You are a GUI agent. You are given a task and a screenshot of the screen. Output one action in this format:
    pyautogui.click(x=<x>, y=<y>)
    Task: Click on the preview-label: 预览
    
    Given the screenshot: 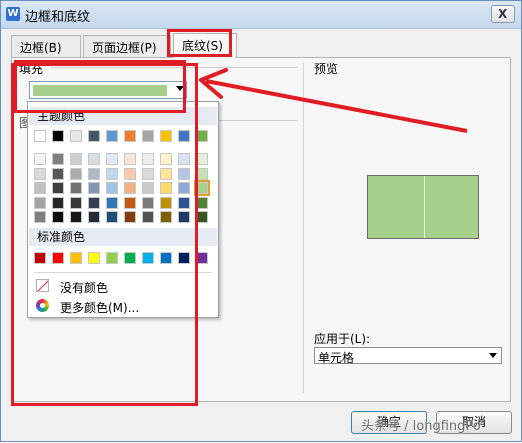 What is the action you would take?
    pyautogui.click(x=326, y=69)
    